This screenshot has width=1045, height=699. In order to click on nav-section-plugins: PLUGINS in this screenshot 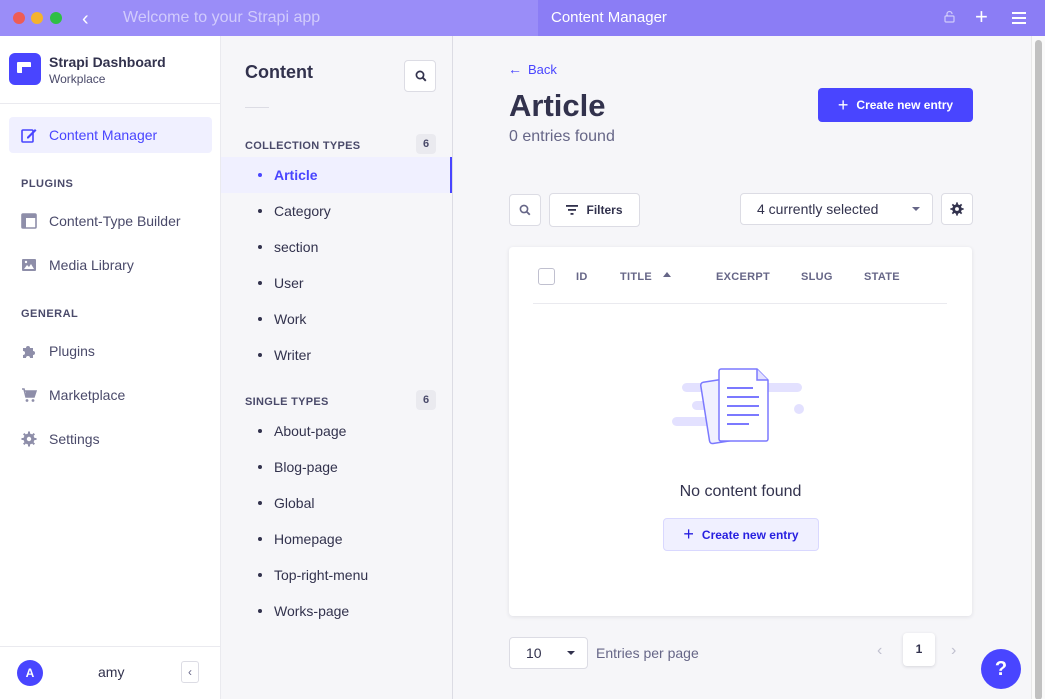, I will do `click(47, 184)`.